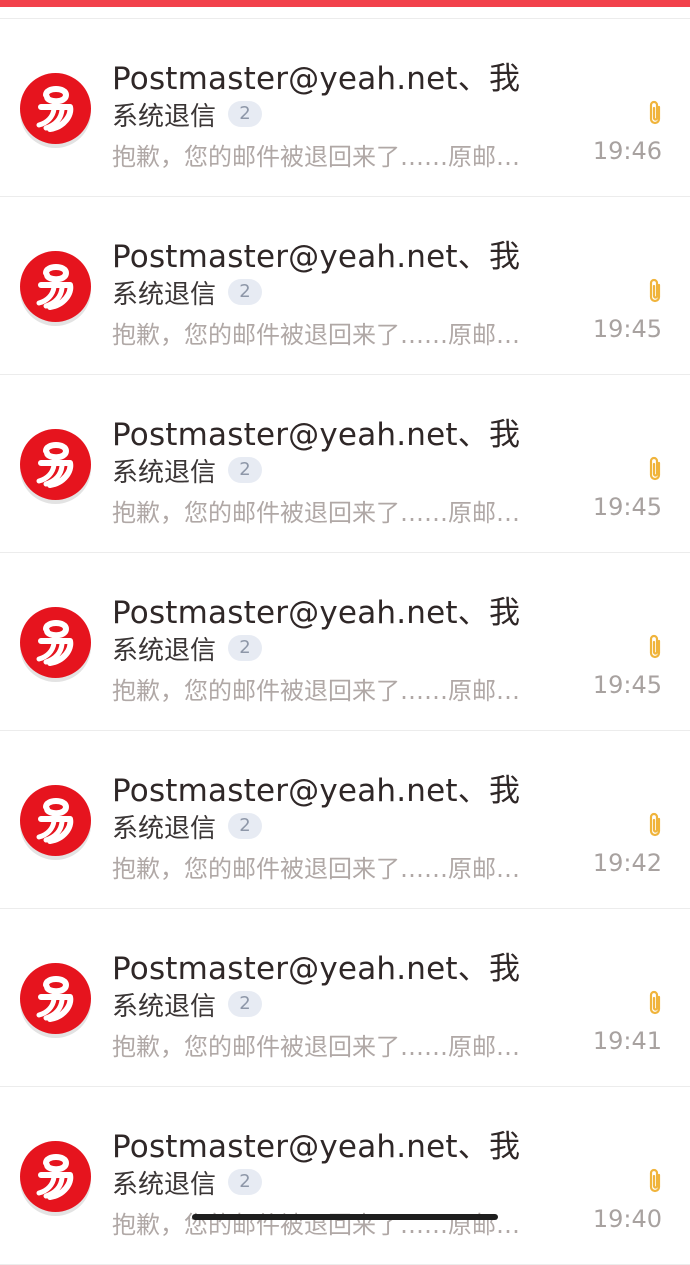 The image size is (690, 1265). Describe the element at coordinates (345, 3) in the screenshot. I see `top-accent-bar` at that location.